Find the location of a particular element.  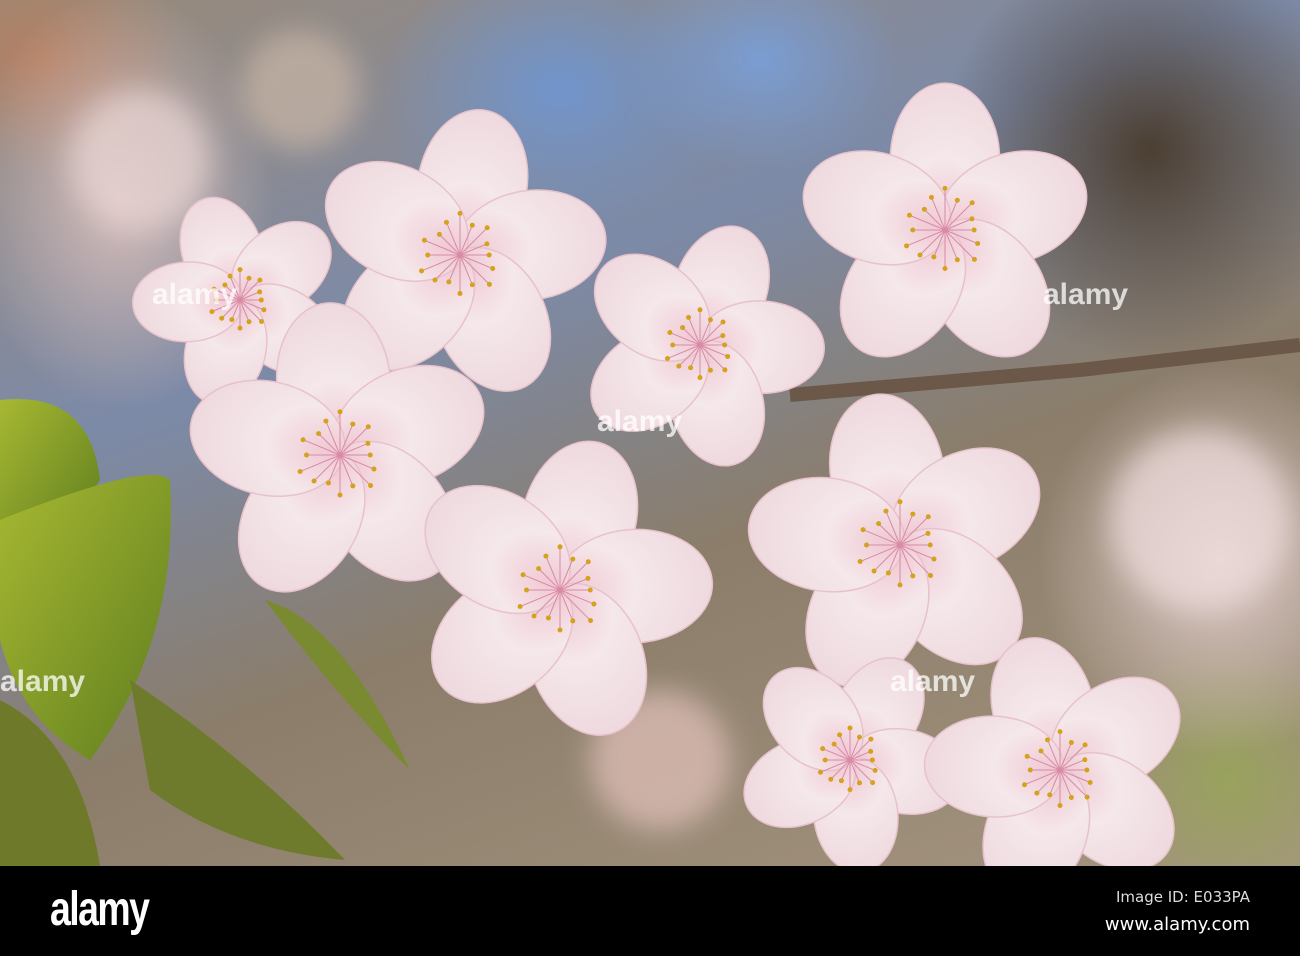

image-id: Image ID: E033PA is located at coordinates (1183, 897).